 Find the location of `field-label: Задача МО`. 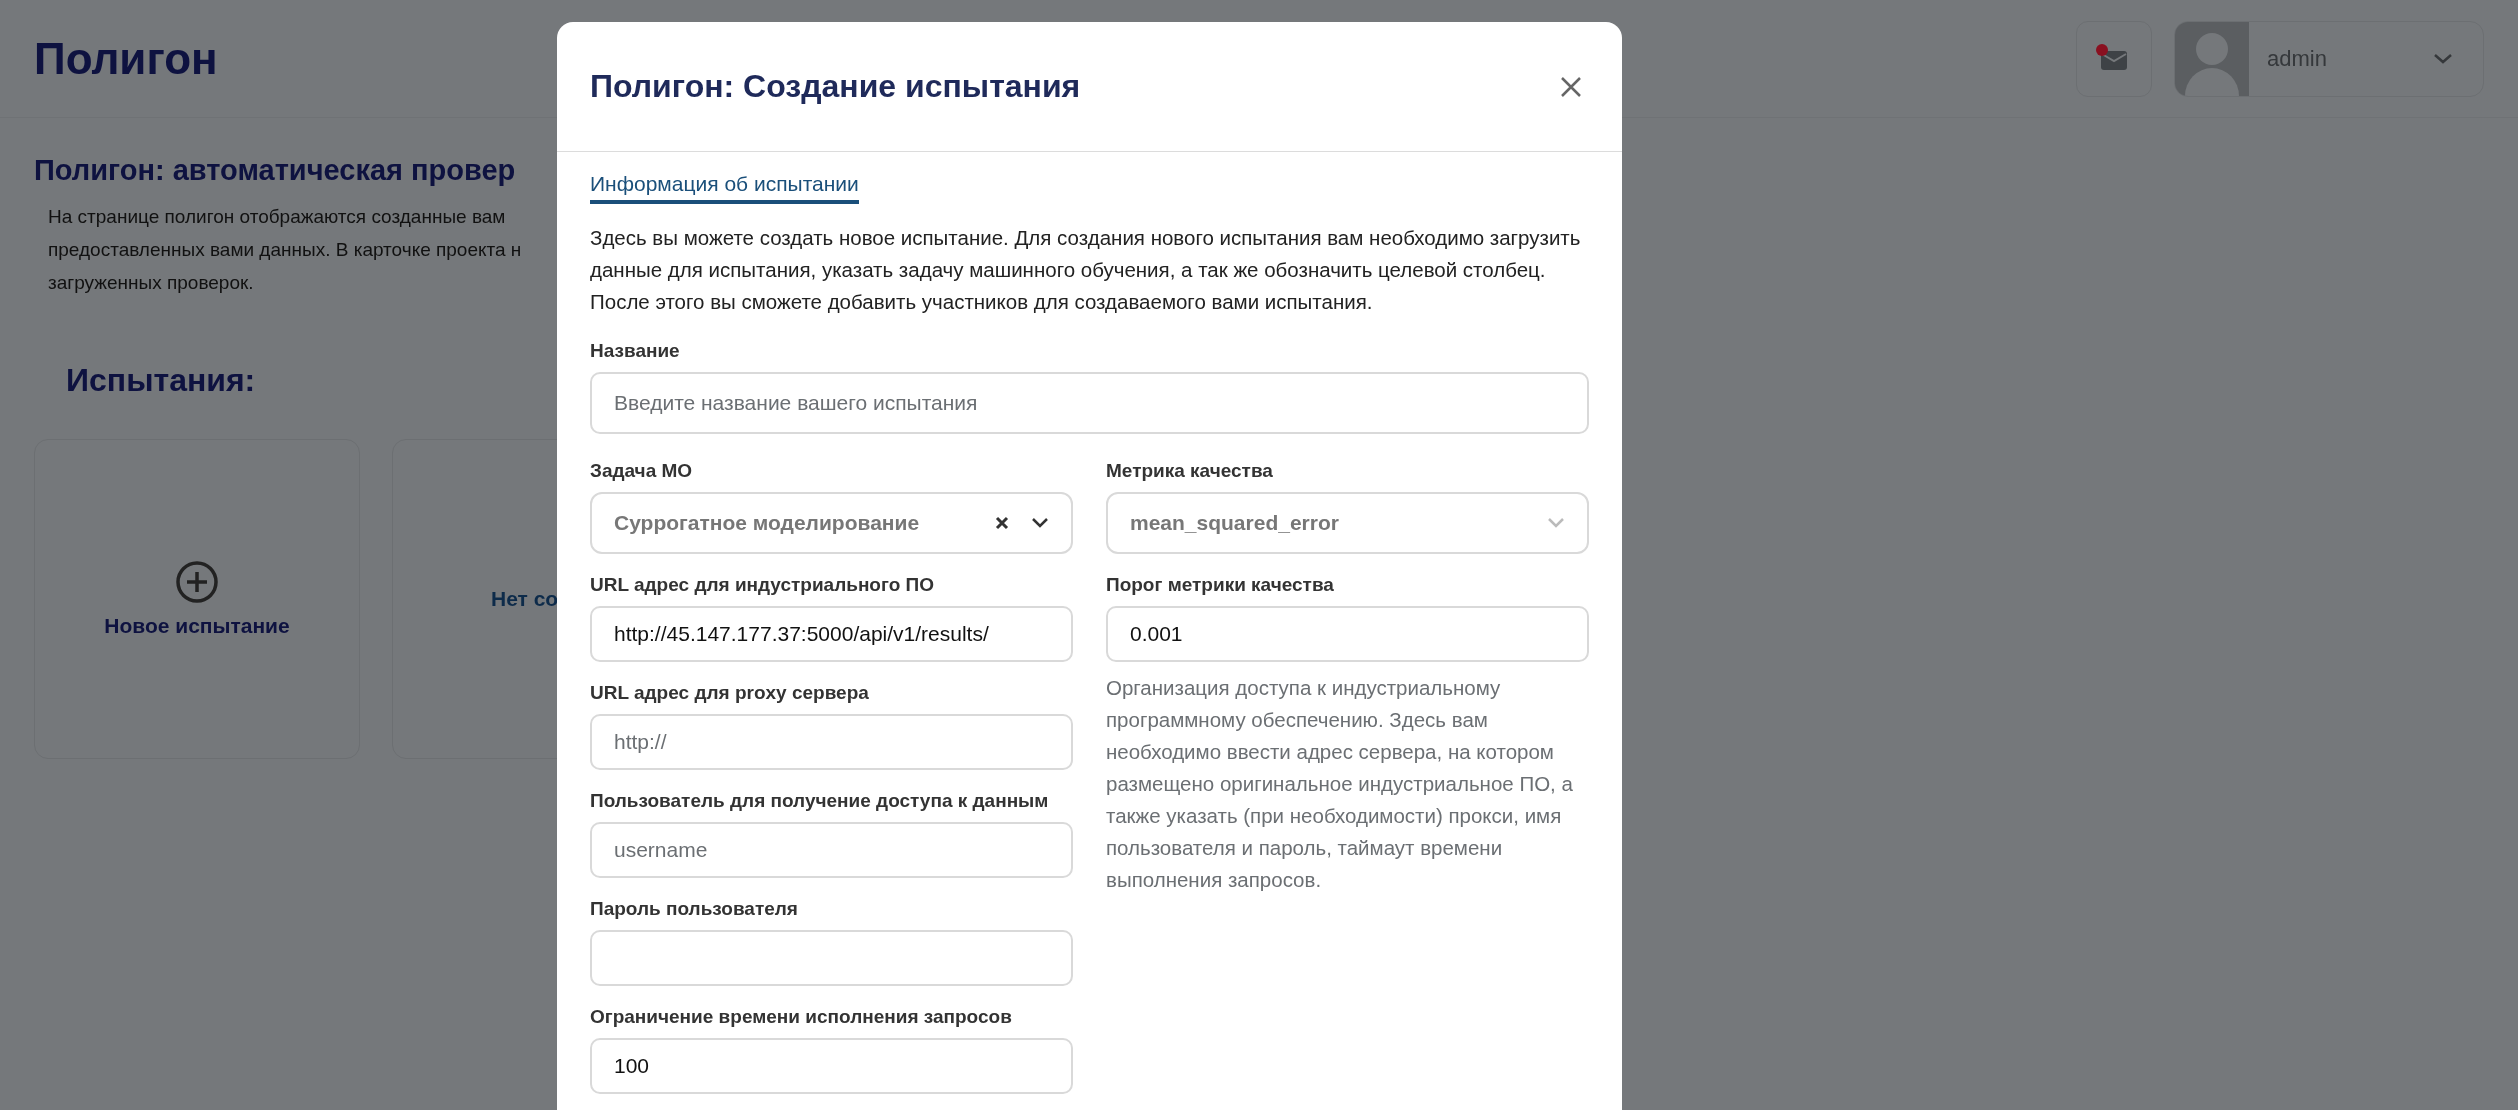

field-label: Задача МО is located at coordinates (642, 471).